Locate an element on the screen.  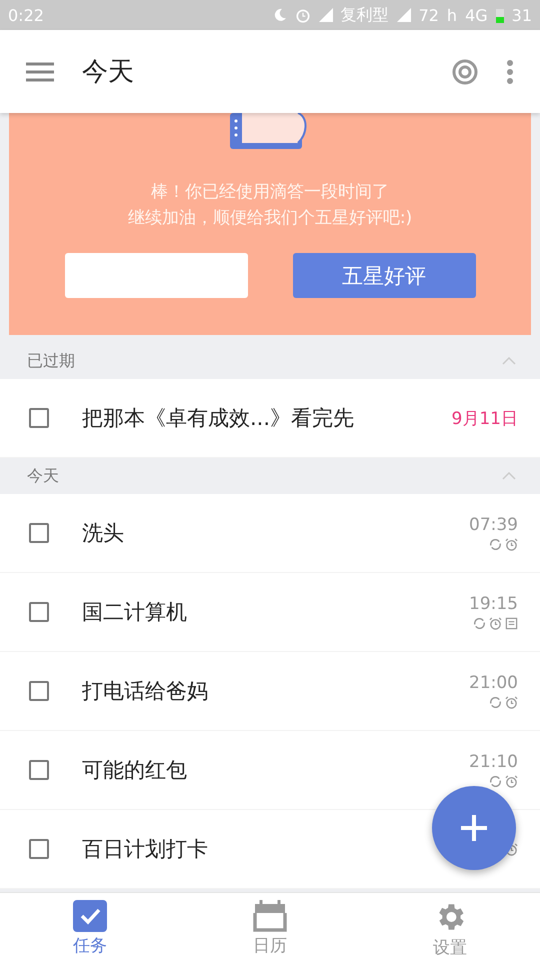
plus-icon is located at coordinates (474, 828).